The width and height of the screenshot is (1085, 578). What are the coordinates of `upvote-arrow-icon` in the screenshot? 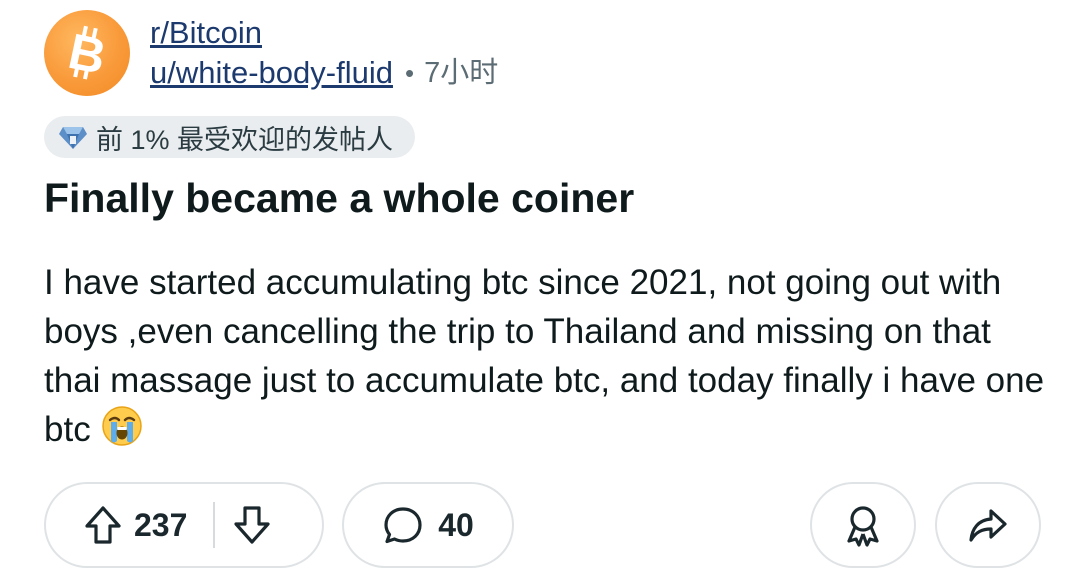 It's located at (103, 525).